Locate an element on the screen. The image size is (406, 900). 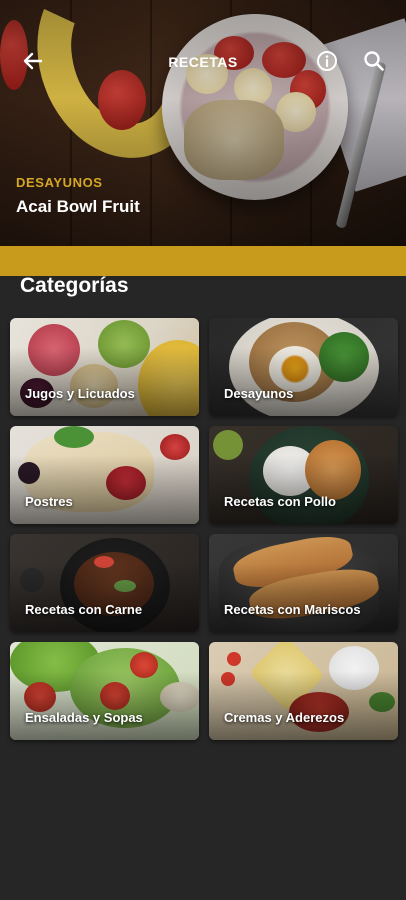
category-card-ensaladas: Ensaladas y Sopas is located at coordinates (104, 691).